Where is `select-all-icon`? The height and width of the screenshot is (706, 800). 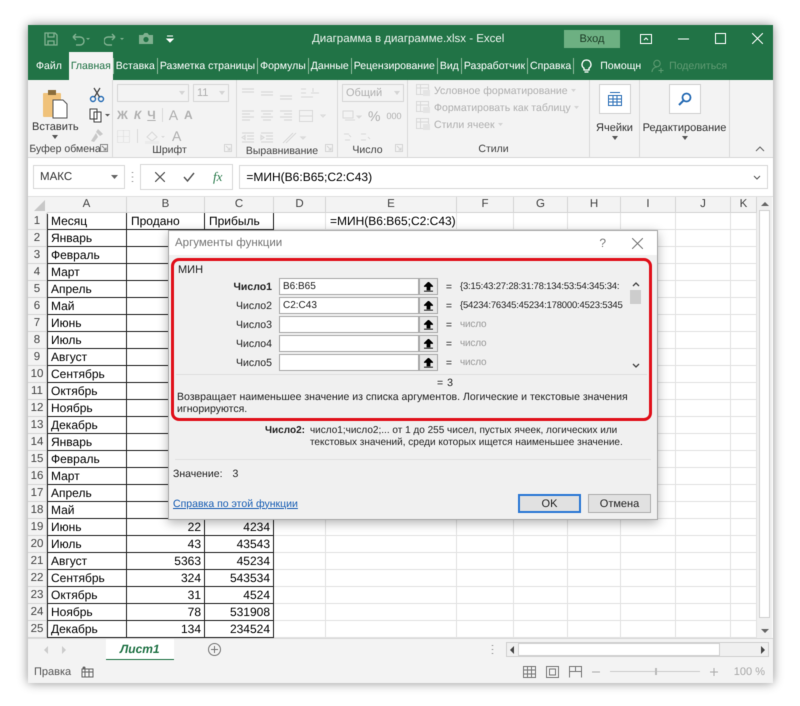 select-all-icon is located at coordinates (38, 205).